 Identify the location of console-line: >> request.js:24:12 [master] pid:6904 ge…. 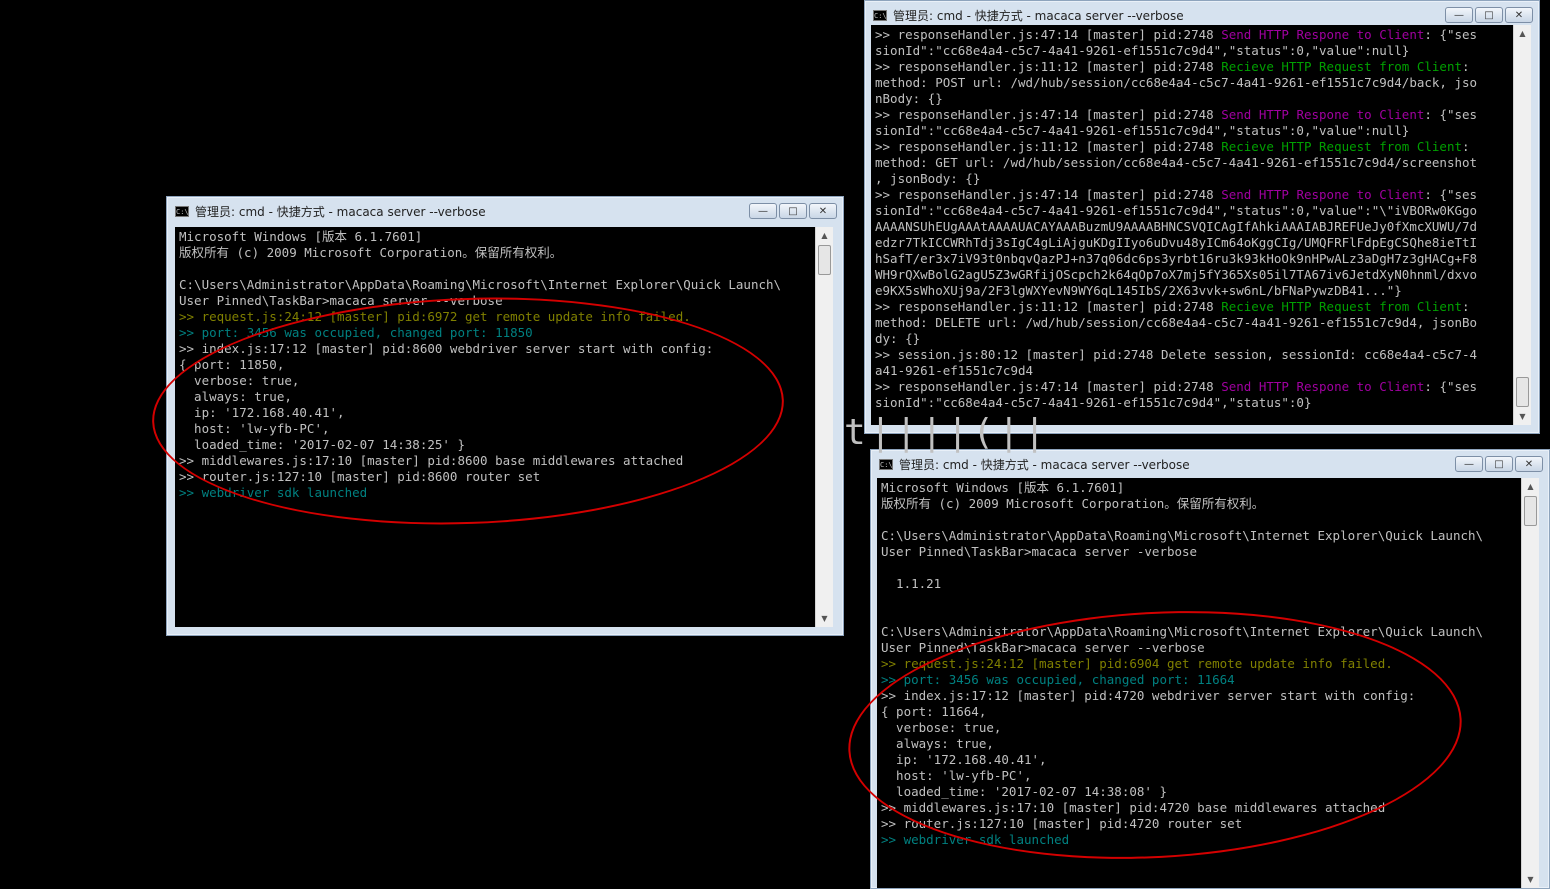
(1137, 663).